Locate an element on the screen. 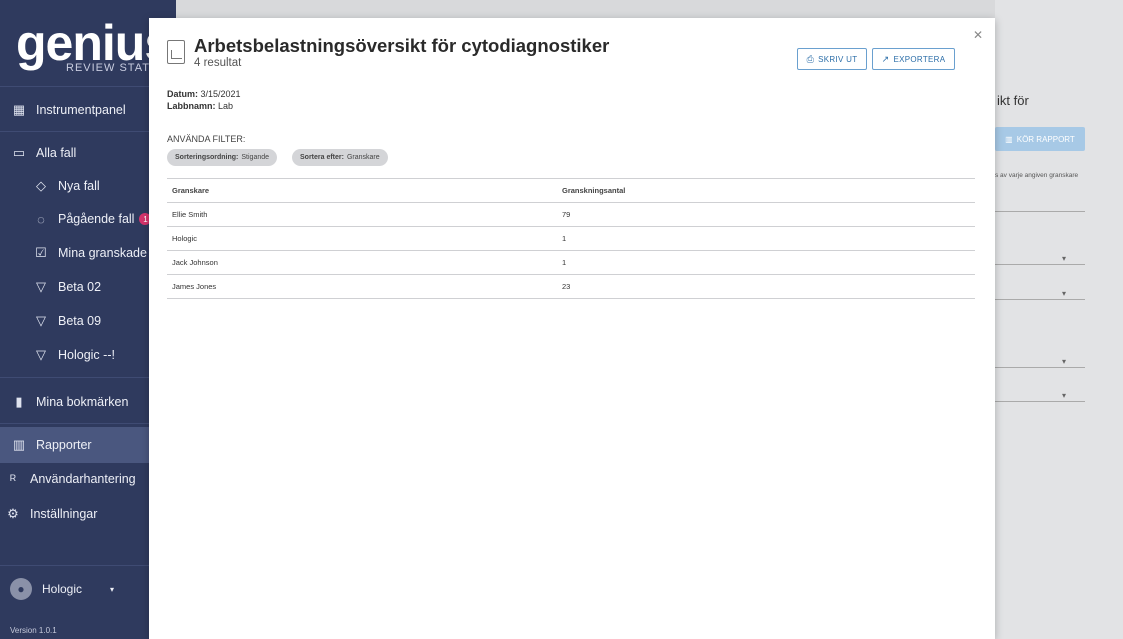 Image resolution: width=1123 pixels, height=639 pixels. dashboard-icon: ▦ is located at coordinates (19, 109).